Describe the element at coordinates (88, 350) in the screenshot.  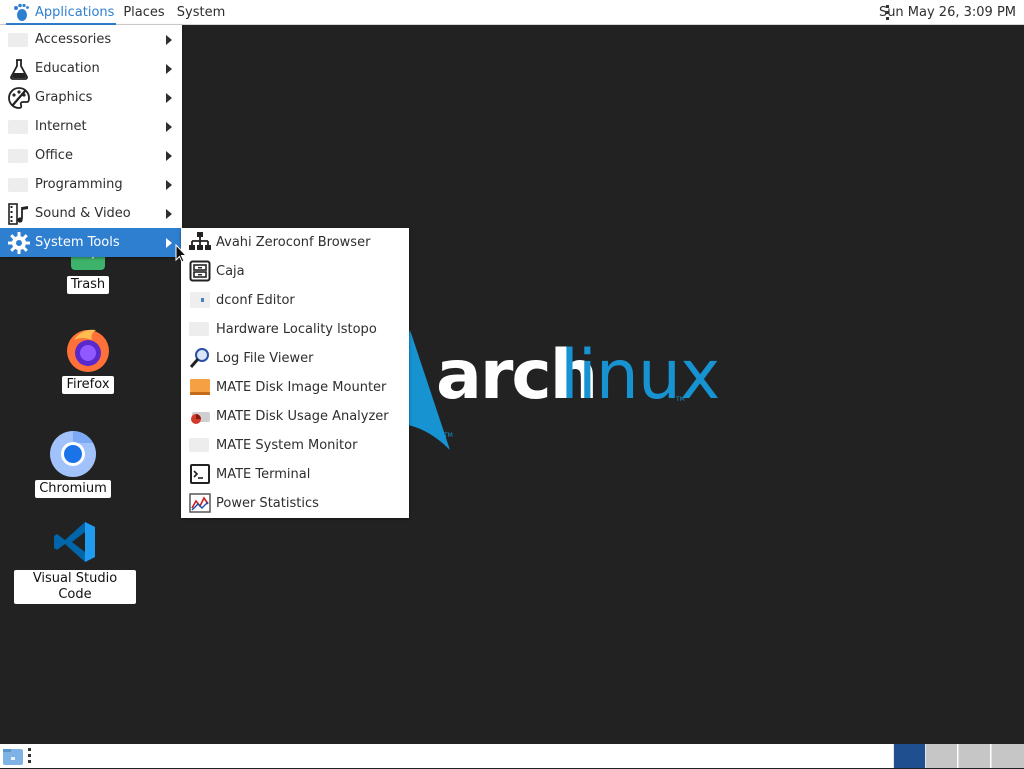
I see `firefox-icon` at that location.